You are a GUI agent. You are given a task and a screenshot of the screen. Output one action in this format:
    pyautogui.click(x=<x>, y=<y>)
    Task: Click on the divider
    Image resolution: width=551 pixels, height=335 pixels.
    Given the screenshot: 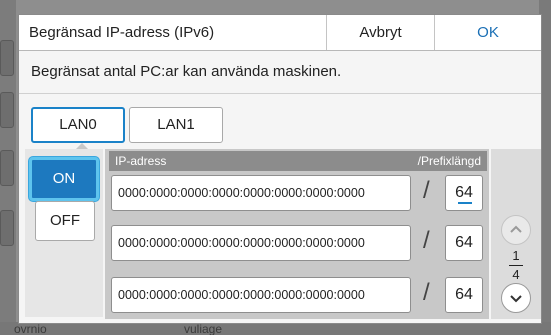 What is the action you would take?
    pyautogui.click(x=280, y=93)
    